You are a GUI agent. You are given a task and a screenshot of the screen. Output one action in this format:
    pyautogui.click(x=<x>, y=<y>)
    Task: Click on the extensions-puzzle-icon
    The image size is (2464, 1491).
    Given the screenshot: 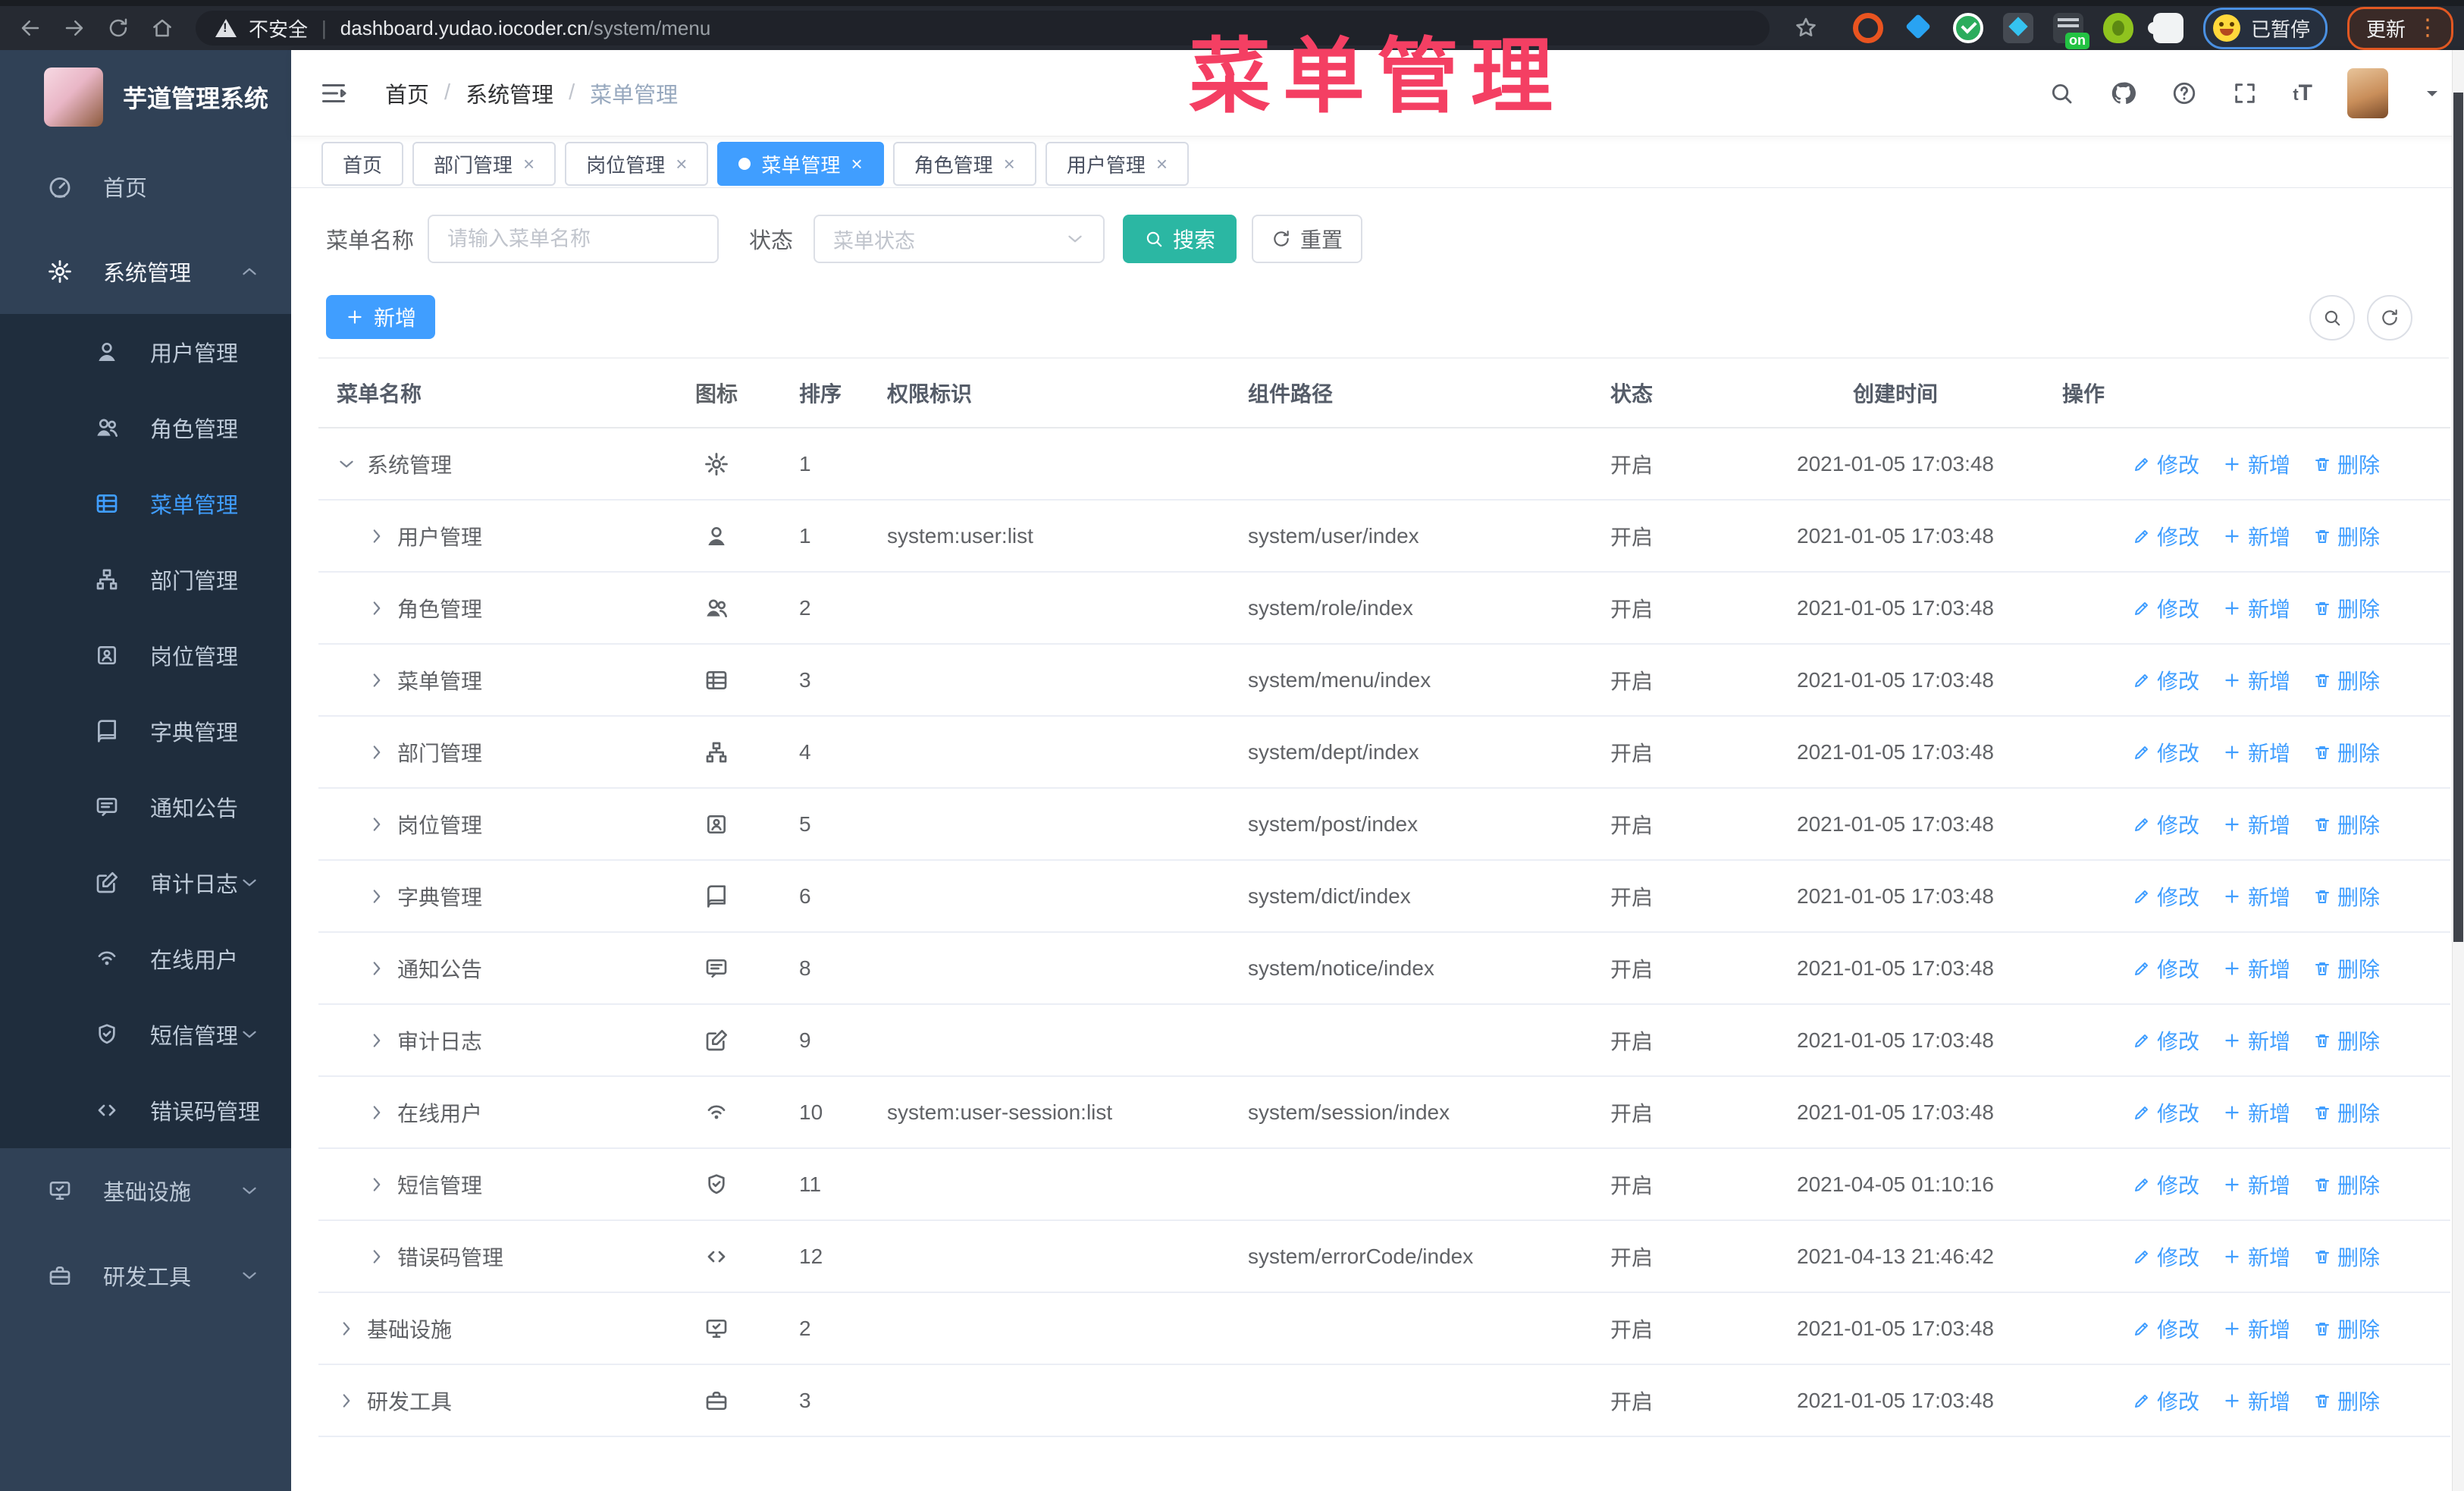 What is the action you would take?
    pyautogui.click(x=2165, y=28)
    